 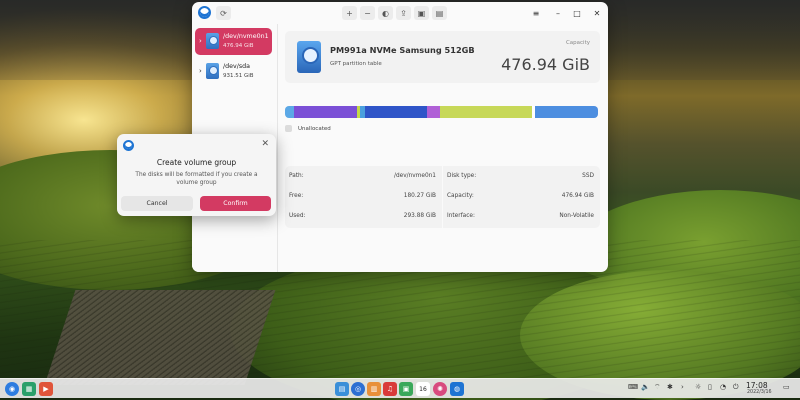 What do you see at coordinates (128, 145) in the screenshot?
I see `dialog-app-icon` at bounding box center [128, 145].